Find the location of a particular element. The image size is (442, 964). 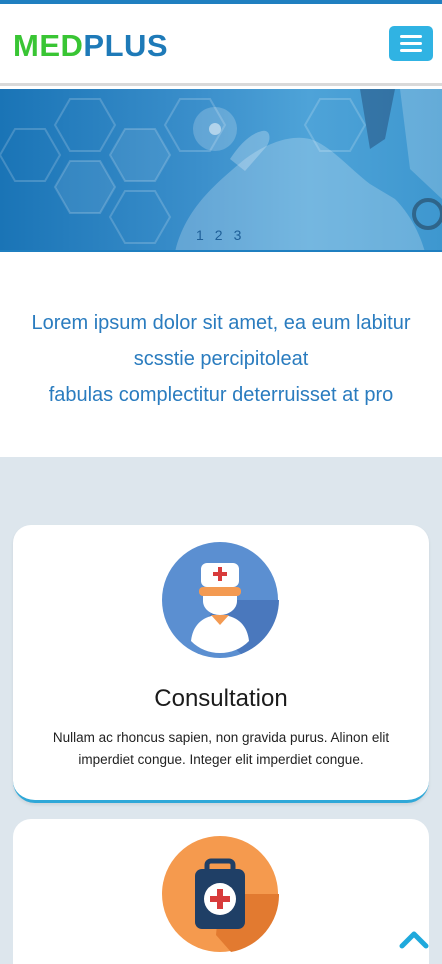

slide-dot-3: 3 is located at coordinates (238, 235).